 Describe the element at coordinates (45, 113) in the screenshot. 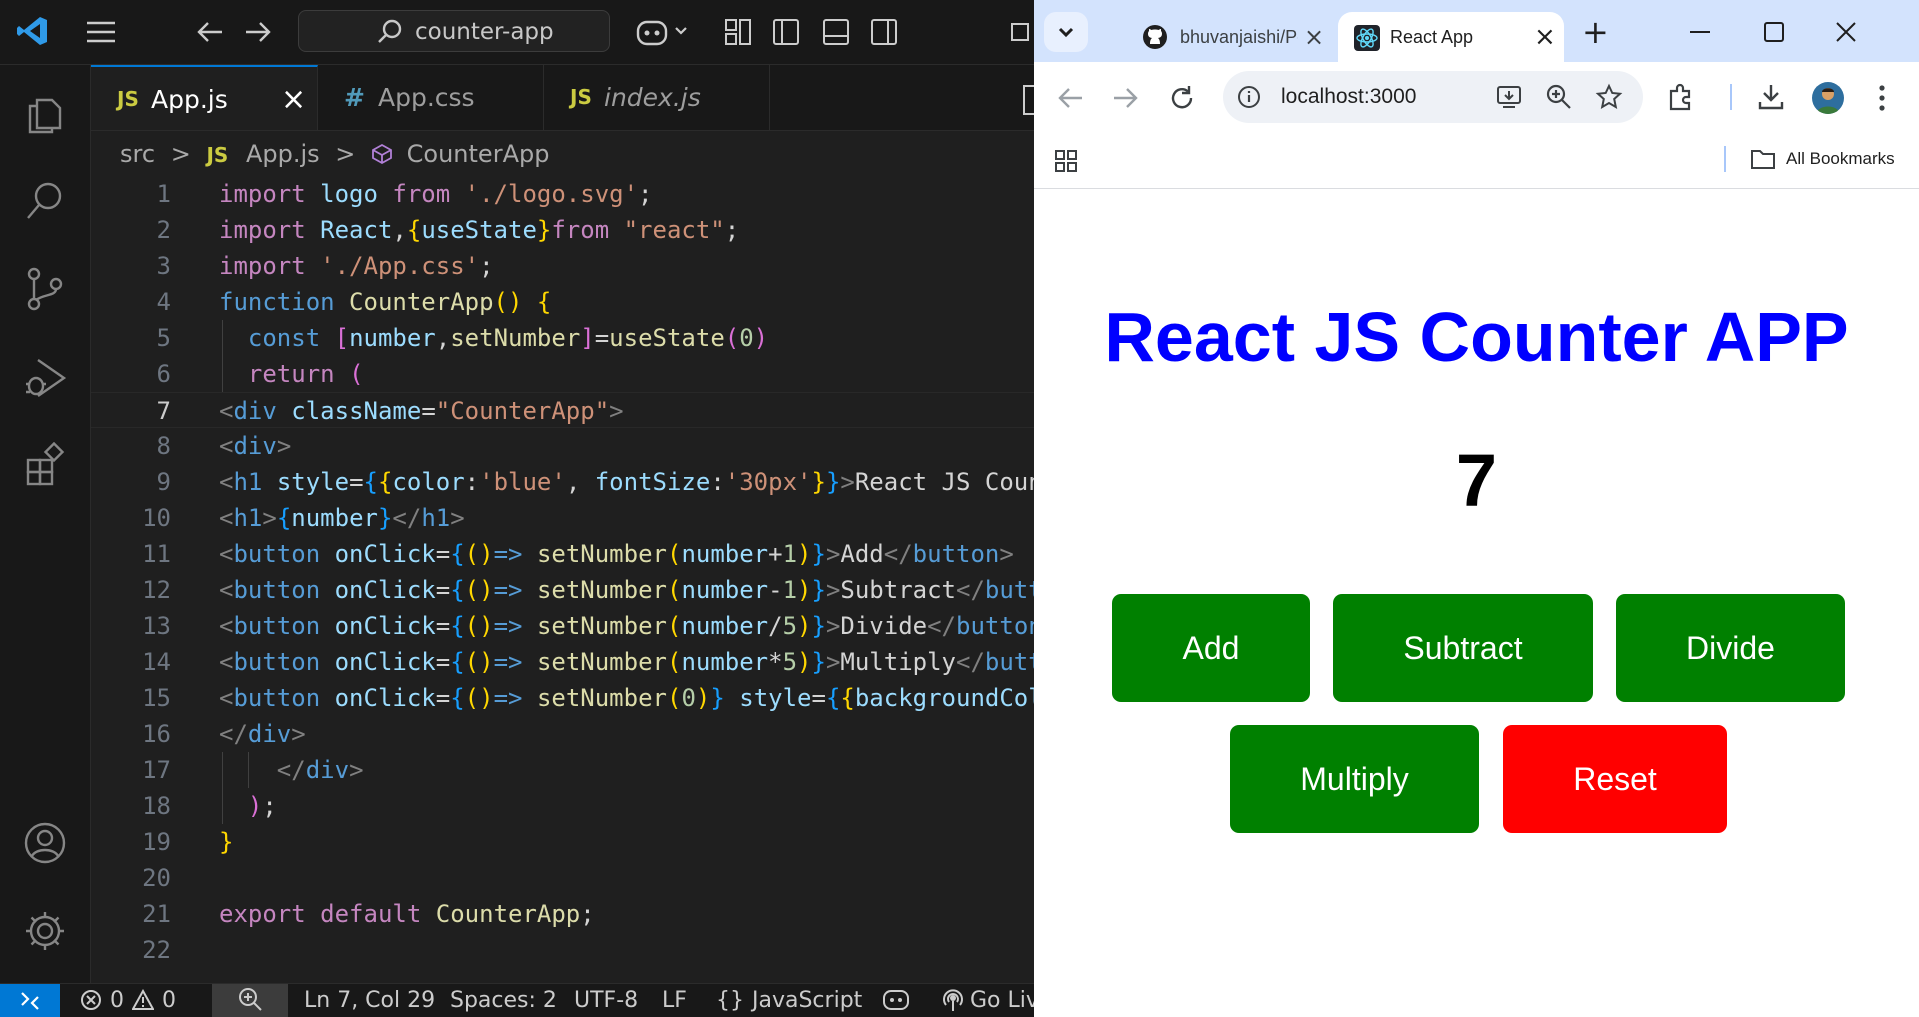

I see `explorer-icon` at that location.